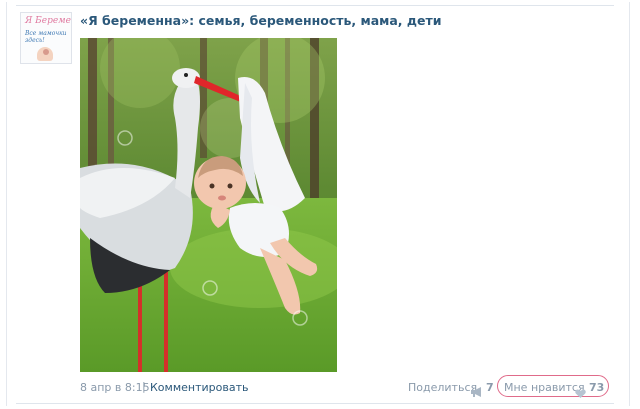  I want to click on avatar-slogan: Все мамочки здесь!, so click(46, 37).